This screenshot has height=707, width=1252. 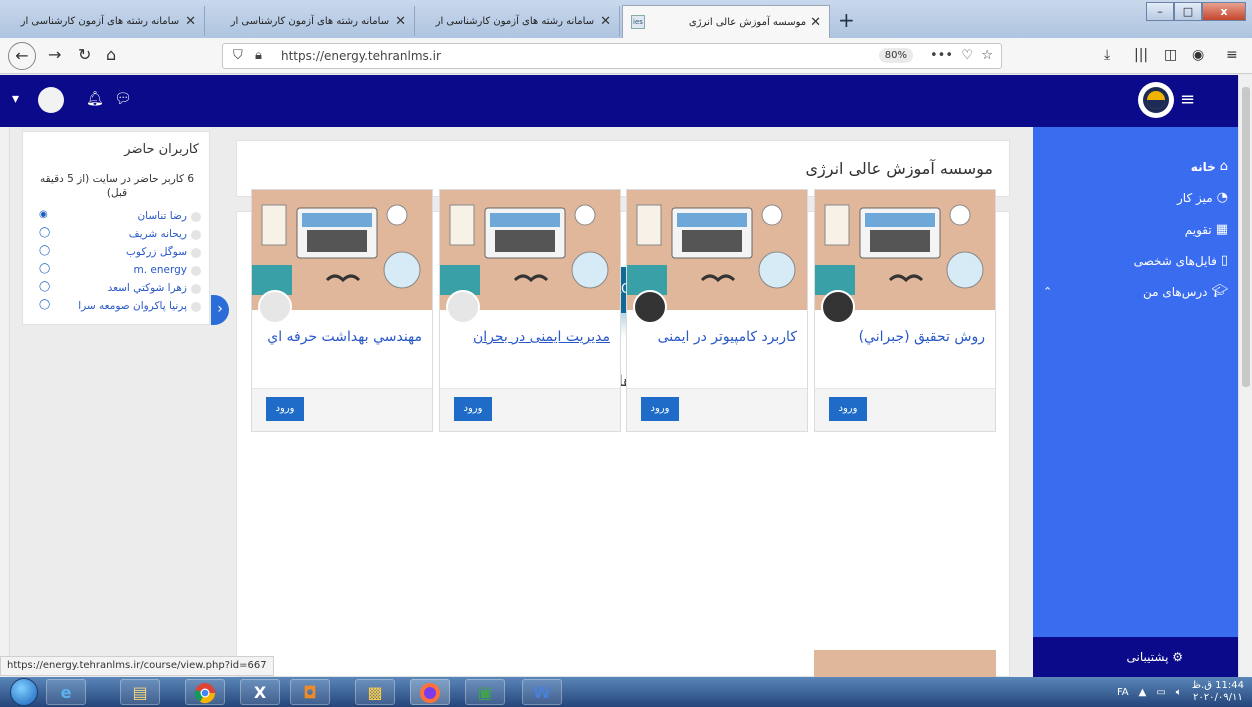 What do you see at coordinates (529, 337) in the screenshot?
I see `course-name: مدیریت ایمنی در بحران` at bounding box center [529, 337].